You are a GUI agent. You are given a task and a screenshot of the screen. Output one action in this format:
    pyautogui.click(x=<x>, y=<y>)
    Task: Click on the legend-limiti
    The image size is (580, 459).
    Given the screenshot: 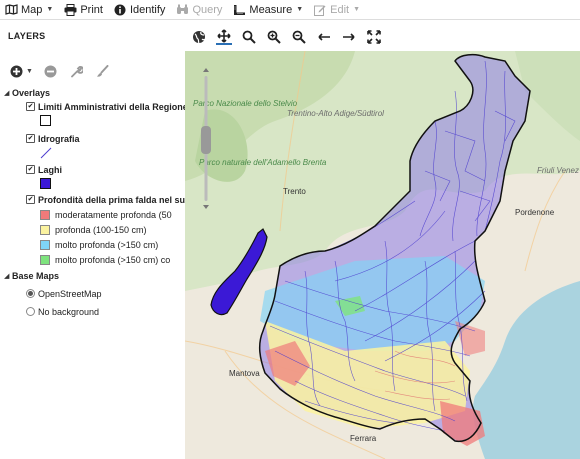 What is the action you would take?
    pyautogui.click(x=48, y=120)
    